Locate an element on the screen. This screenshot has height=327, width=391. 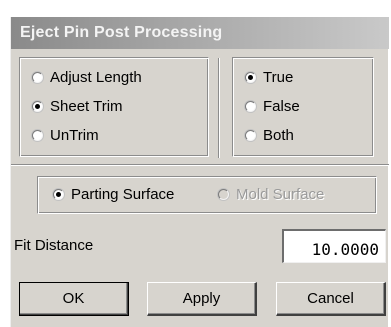
boolean-option-group: True False Both is located at coordinates (303, 107).